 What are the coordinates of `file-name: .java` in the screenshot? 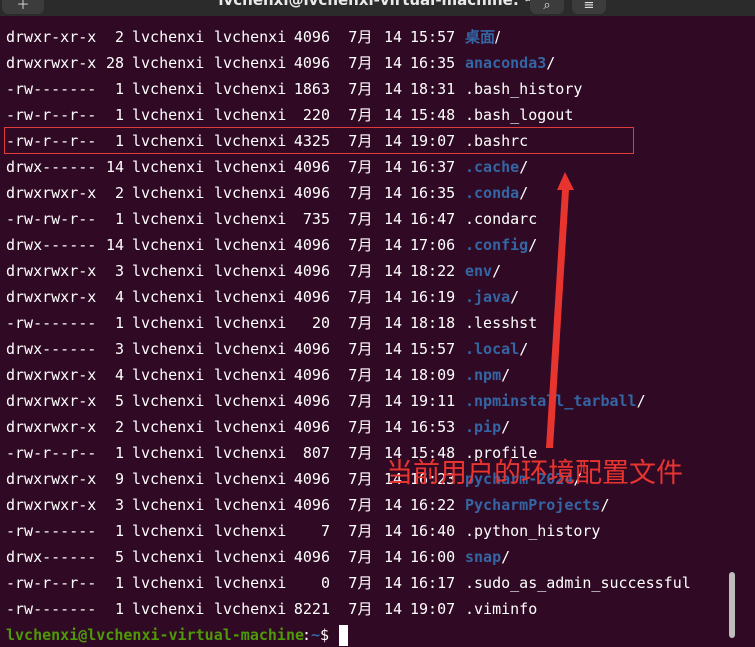 It's located at (492, 297).